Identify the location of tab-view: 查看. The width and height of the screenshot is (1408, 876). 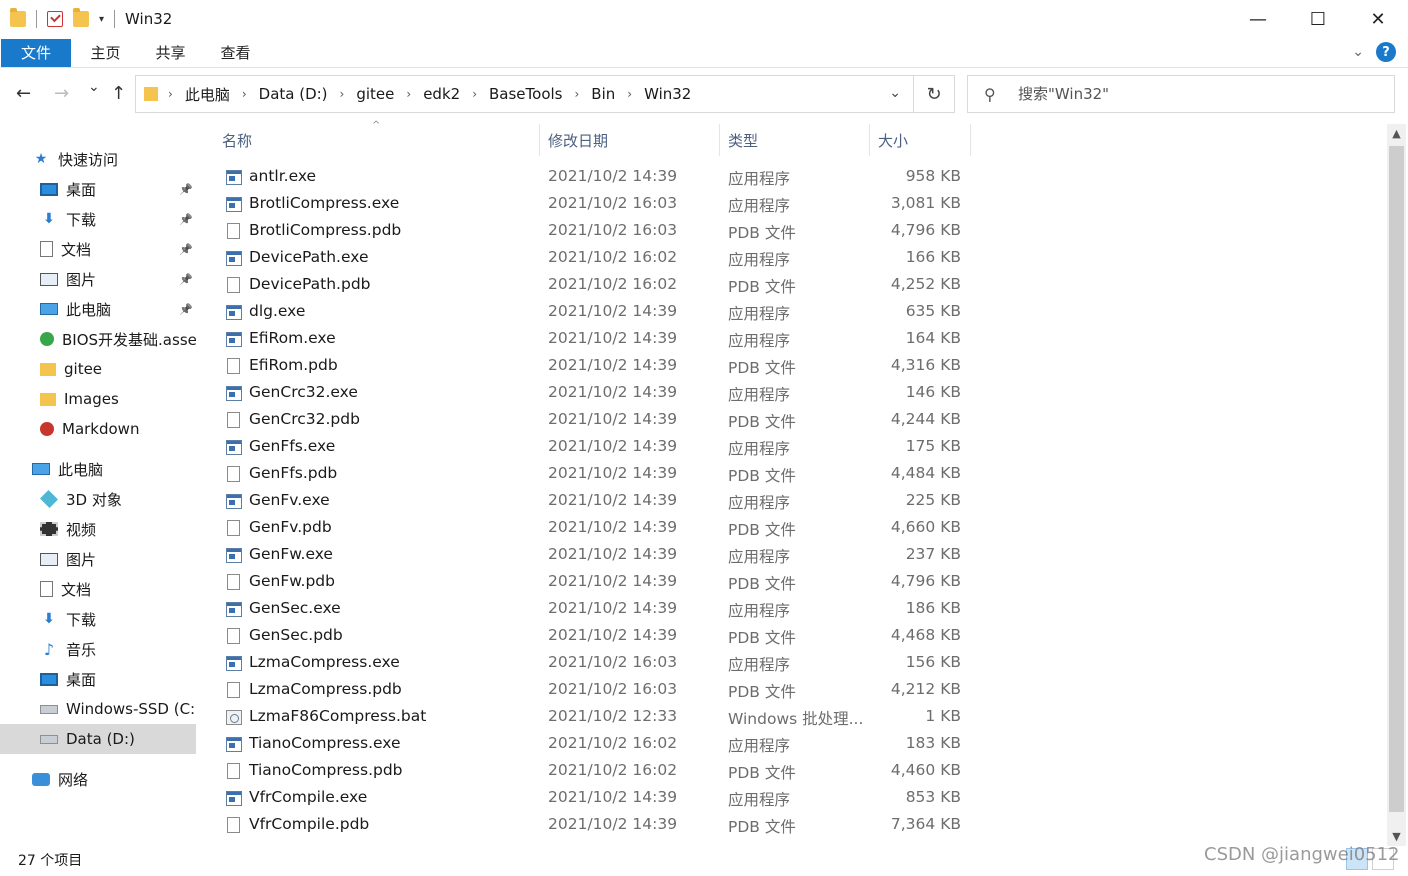
(235, 52).